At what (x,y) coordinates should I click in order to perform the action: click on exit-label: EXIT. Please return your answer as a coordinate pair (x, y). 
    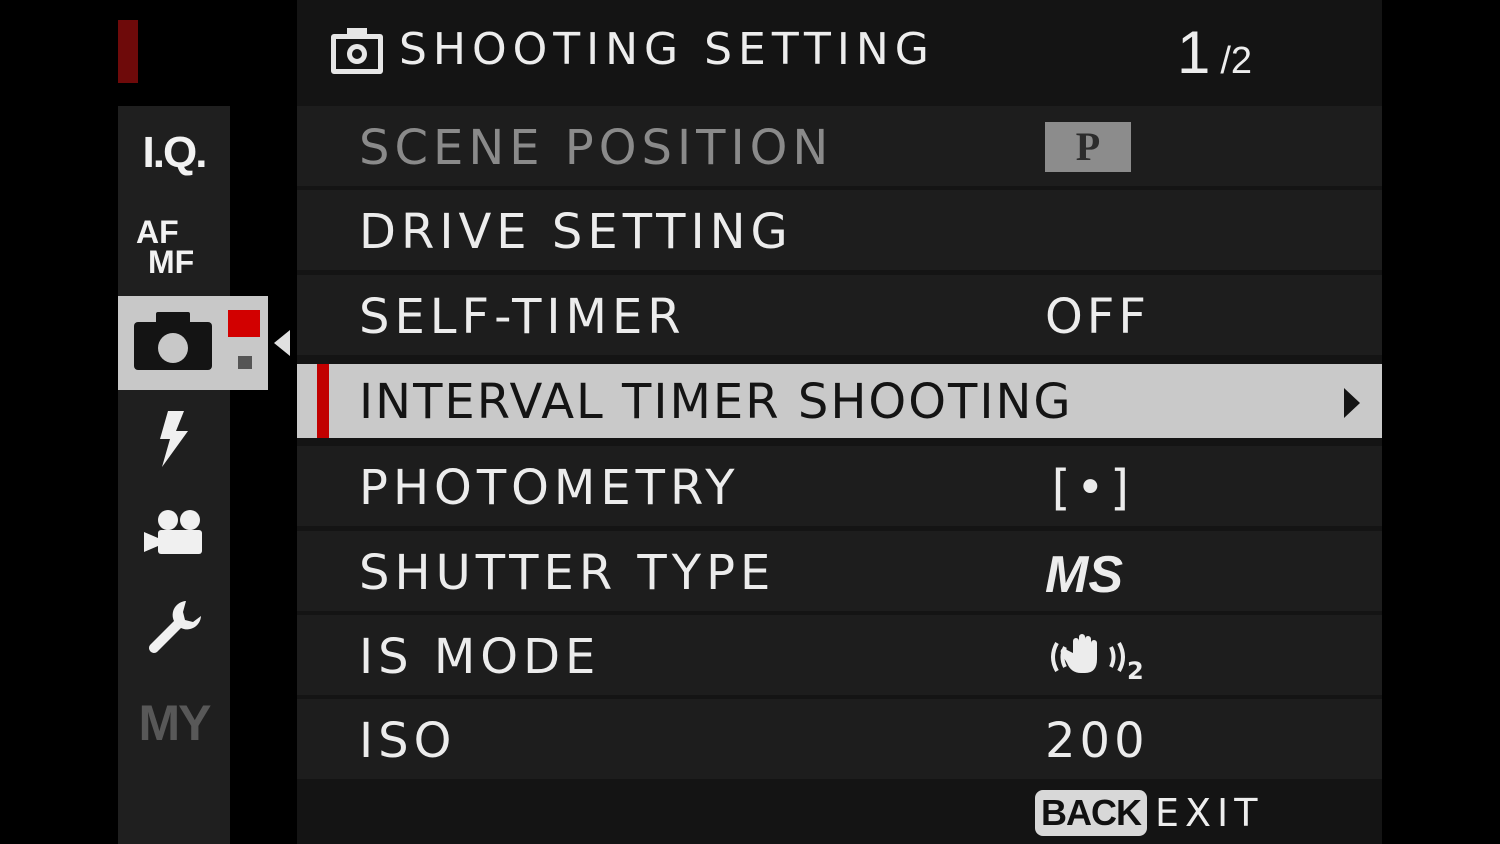
    Looking at the image, I should click on (1209, 813).